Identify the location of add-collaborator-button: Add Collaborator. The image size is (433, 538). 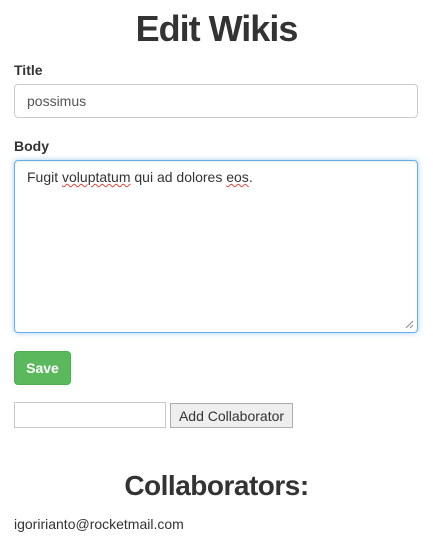
(231, 415).